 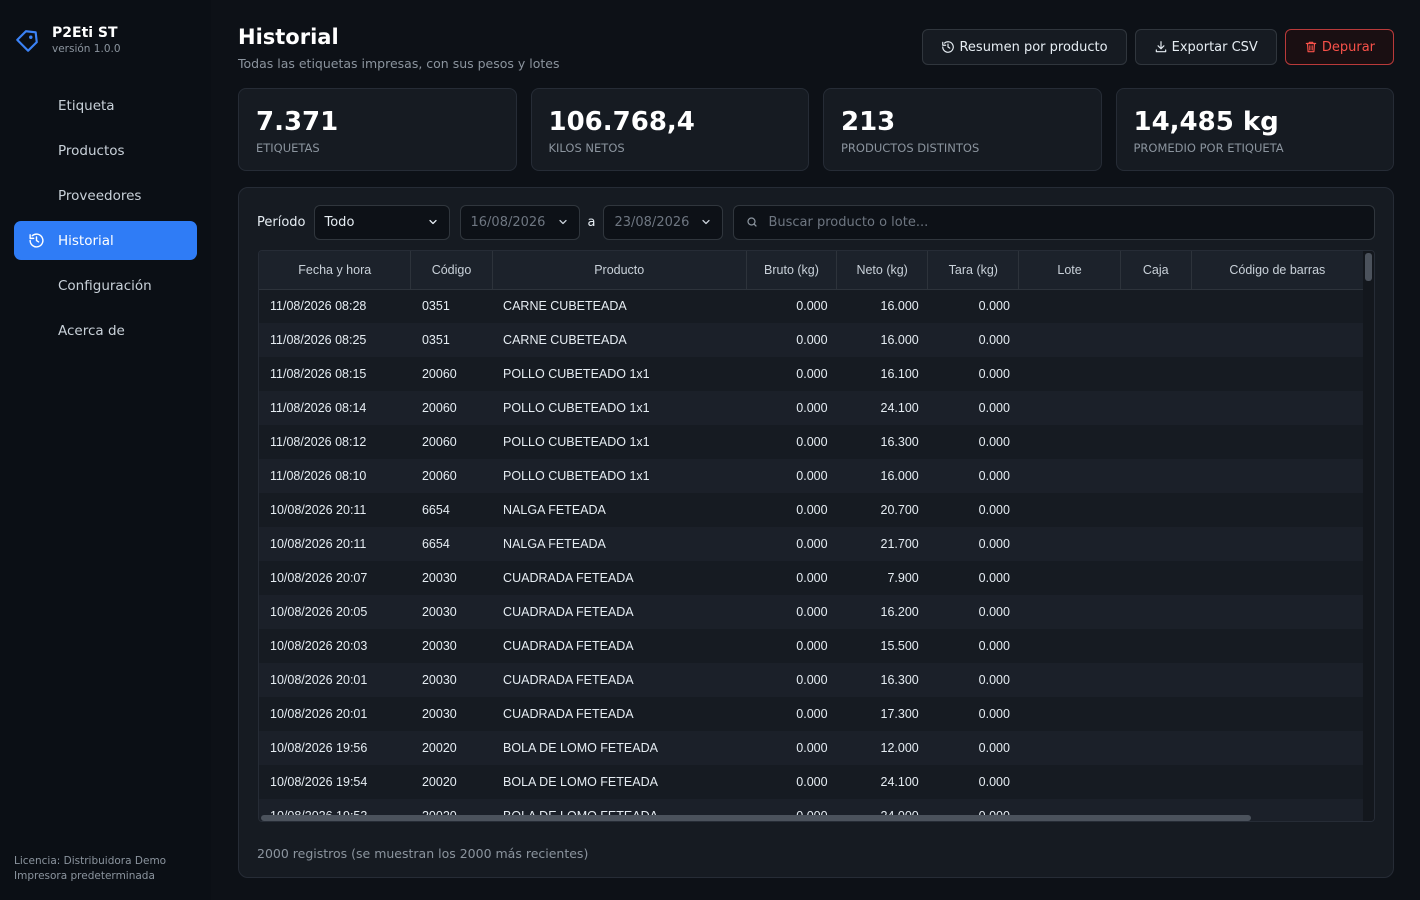 What do you see at coordinates (519, 222) in the screenshot?
I see `date-from-select: 16/08/2026` at bounding box center [519, 222].